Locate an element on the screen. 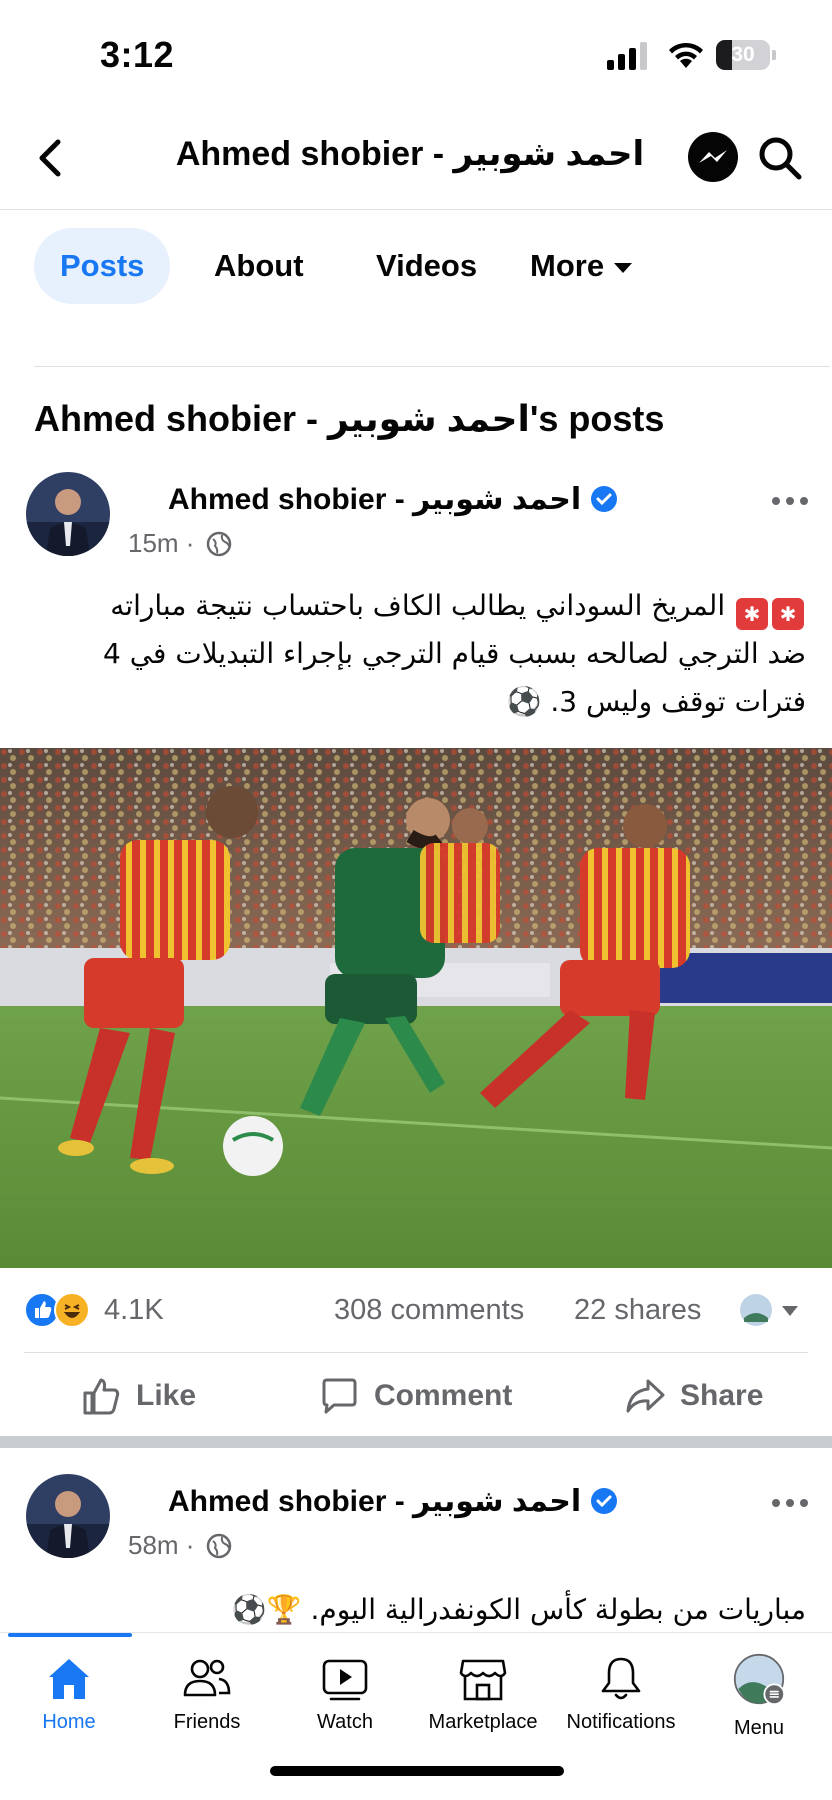  status-time: 3:12 is located at coordinates (137, 54).